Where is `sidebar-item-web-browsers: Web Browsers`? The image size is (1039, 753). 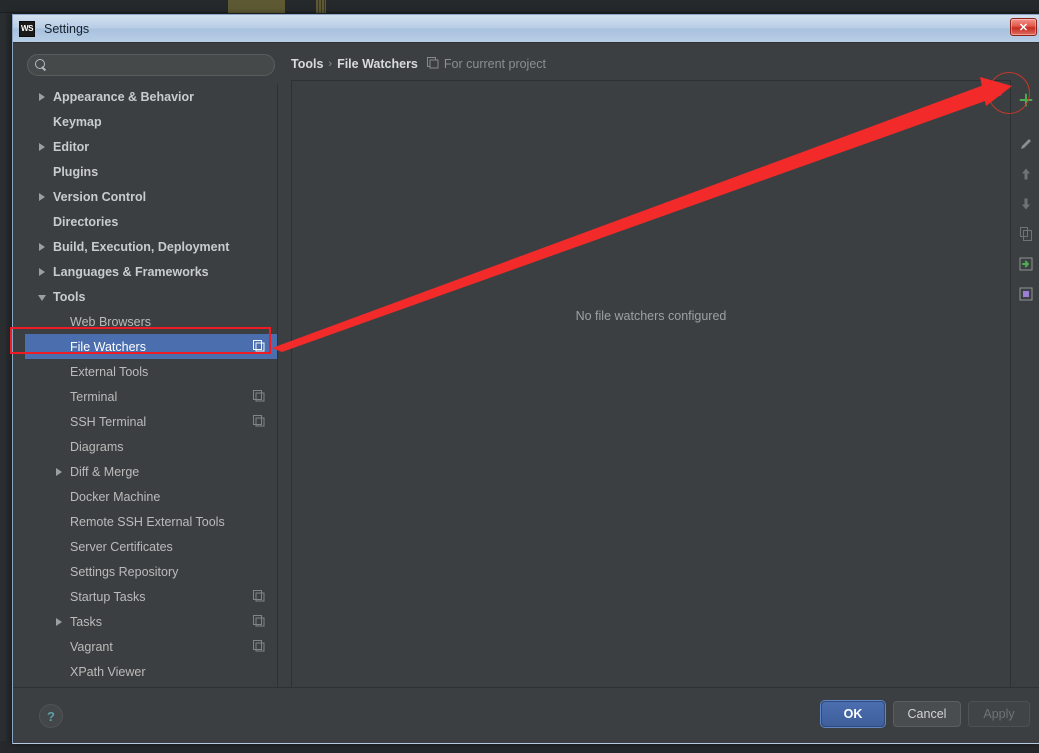 sidebar-item-web-browsers: Web Browsers is located at coordinates (151, 321).